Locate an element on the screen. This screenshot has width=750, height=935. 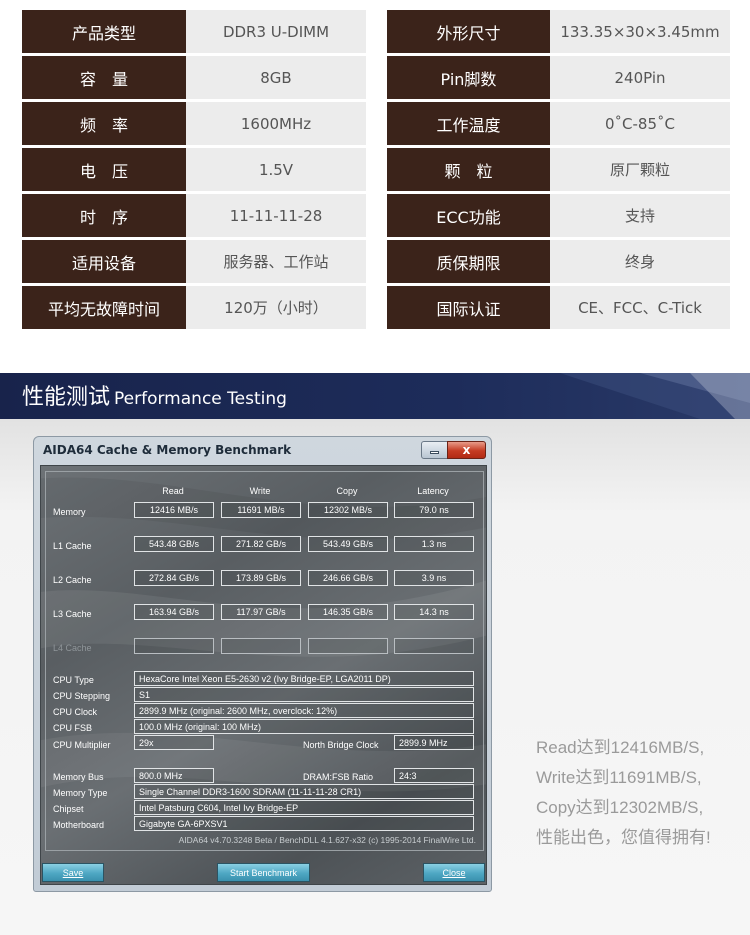
chipset-value: Intel Patsburg C604, Intel Ivy Bridge-EP is located at coordinates (304, 807).